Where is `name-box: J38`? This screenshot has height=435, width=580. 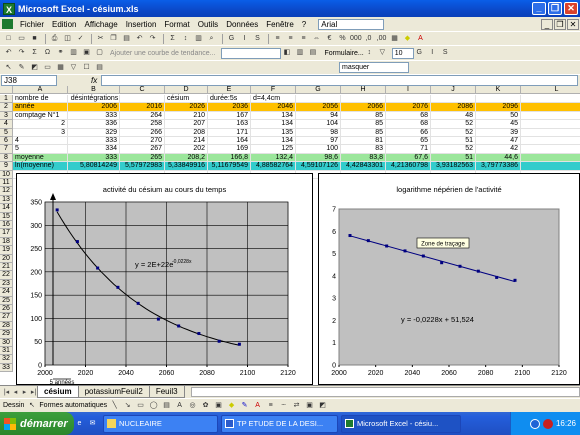 name-box: J38 is located at coordinates (29, 80).